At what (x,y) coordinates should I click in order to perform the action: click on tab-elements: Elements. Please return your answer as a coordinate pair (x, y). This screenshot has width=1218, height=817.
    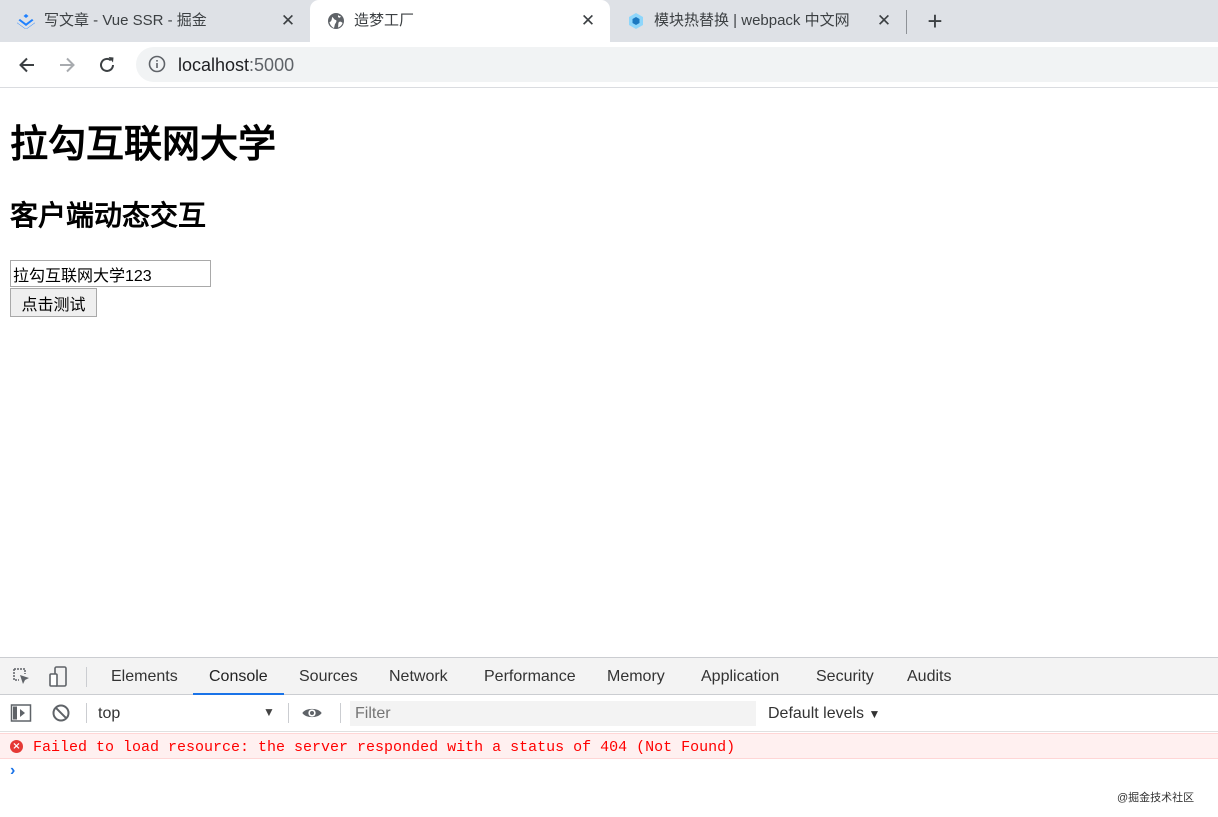
    Looking at the image, I should click on (144, 676).